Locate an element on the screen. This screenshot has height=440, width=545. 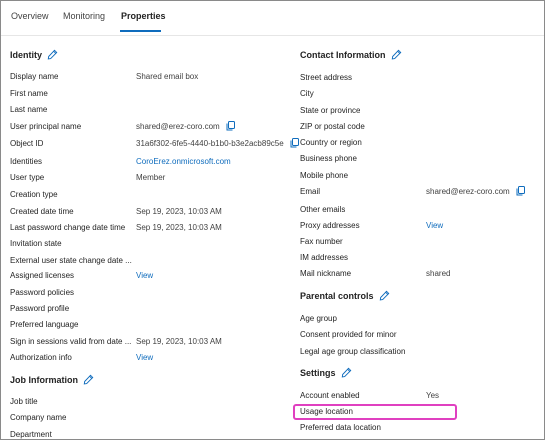
user-type-value: Member is located at coordinates (151, 177).